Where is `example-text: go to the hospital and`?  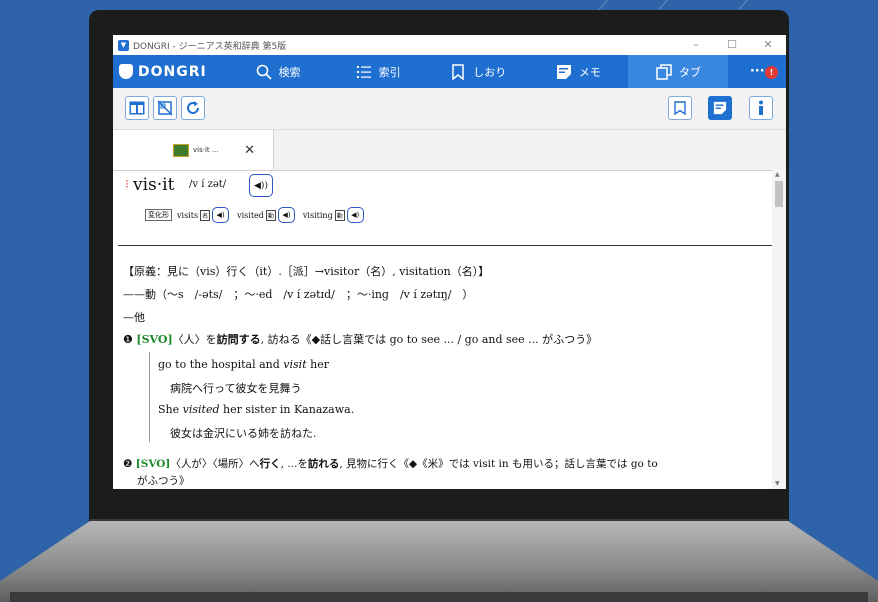 example-text: go to the hospital and is located at coordinates (221, 364).